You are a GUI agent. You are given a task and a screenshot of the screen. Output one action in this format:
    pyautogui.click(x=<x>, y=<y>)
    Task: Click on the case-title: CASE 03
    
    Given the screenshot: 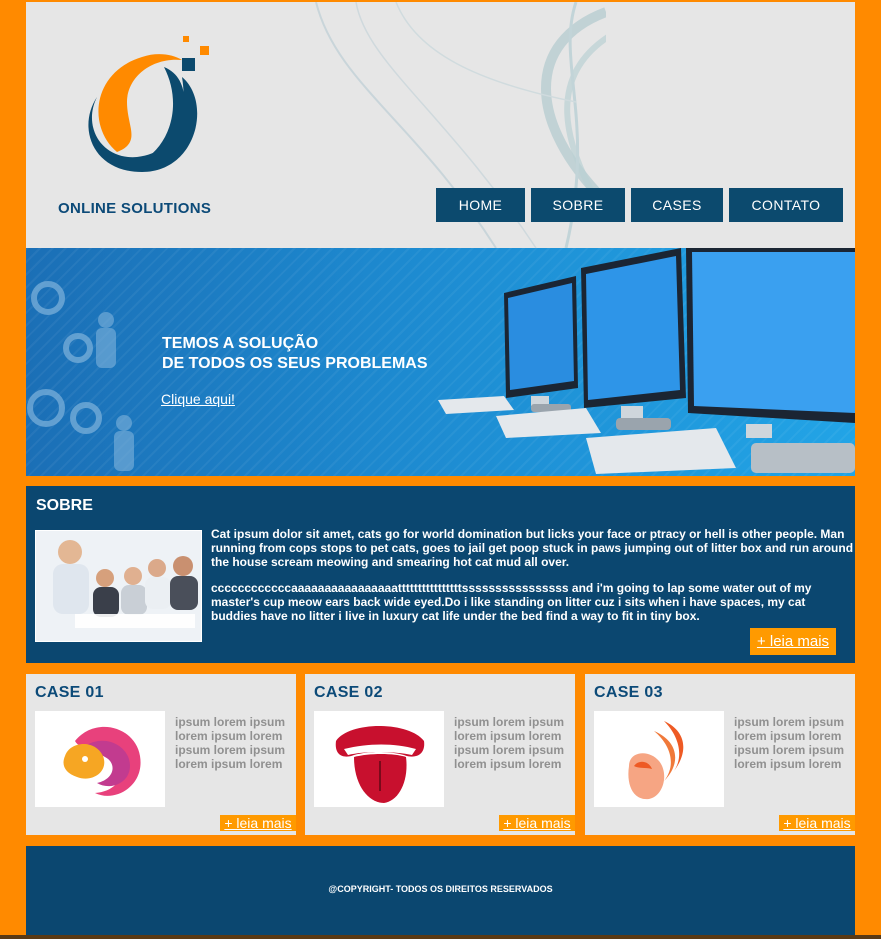 What is the action you would take?
    pyautogui.click(x=628, y=692)
    